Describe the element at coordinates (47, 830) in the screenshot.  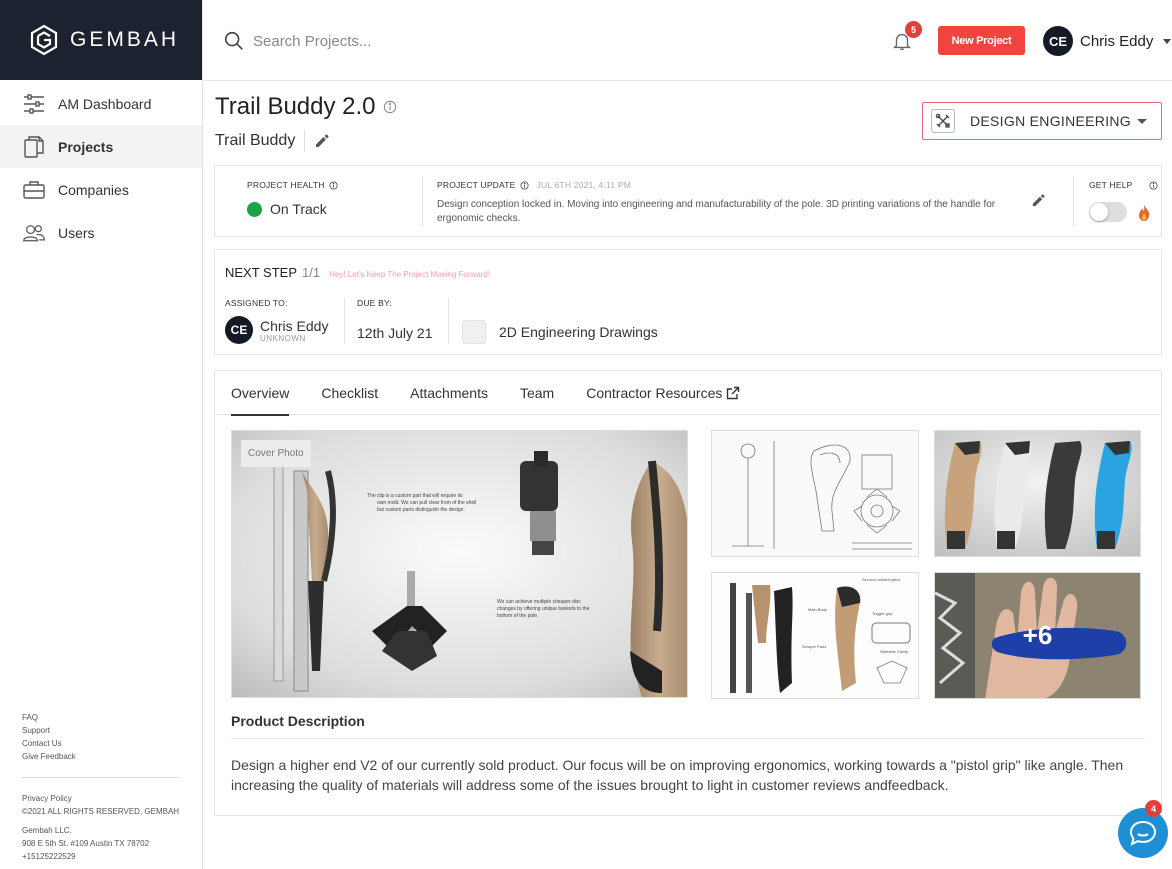
I see `company-name: Gembah LLC.` at that location.